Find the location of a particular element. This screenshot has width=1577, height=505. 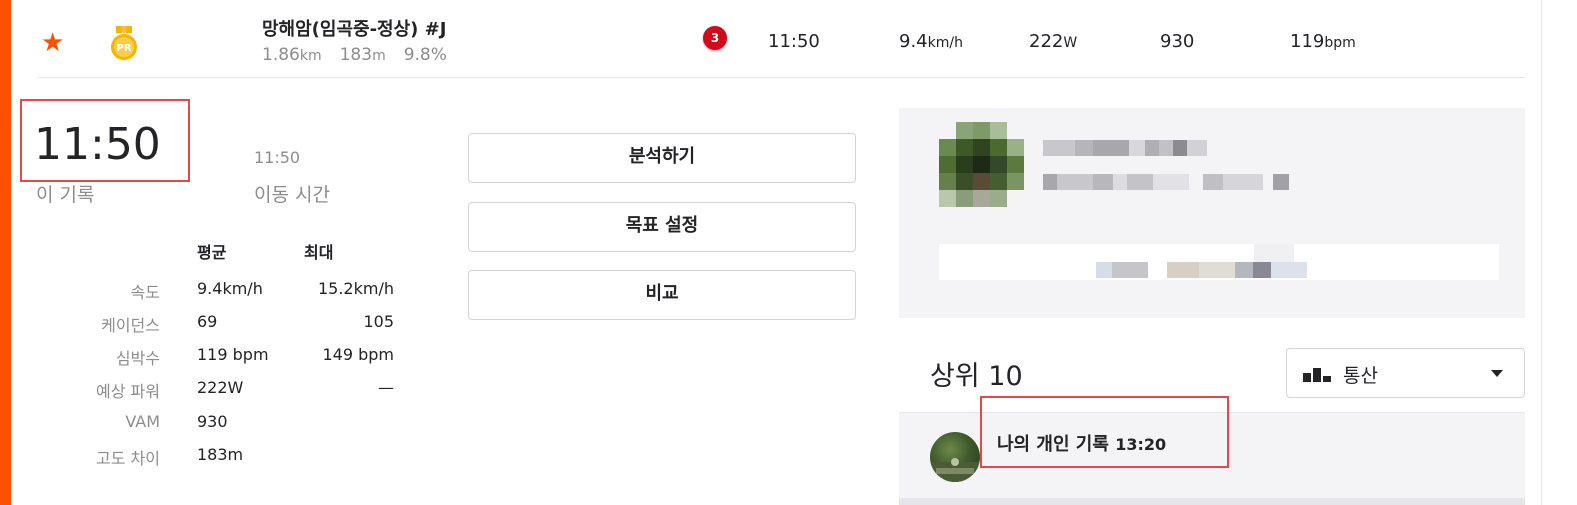

elapsed-time-label: 이 기록 is located at coordinates (65, 195).